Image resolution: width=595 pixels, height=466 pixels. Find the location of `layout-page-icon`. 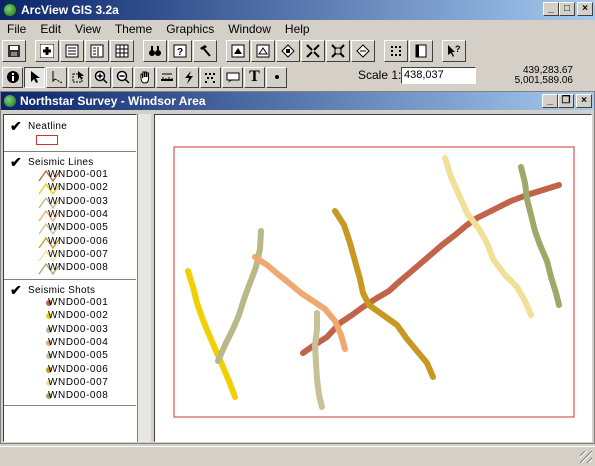

layout-page-icon is located at coordinates (421, 51).